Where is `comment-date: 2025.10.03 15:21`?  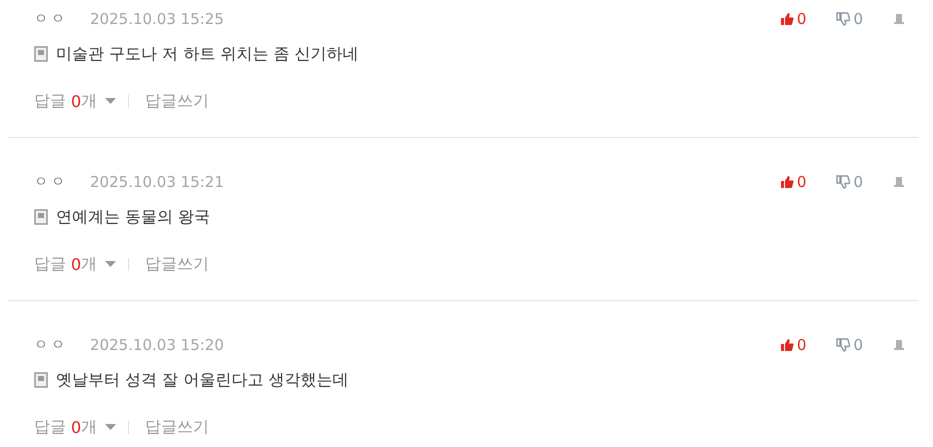
comment-date: 2025.10.03 15:21 is located at coordinates (157, 182).